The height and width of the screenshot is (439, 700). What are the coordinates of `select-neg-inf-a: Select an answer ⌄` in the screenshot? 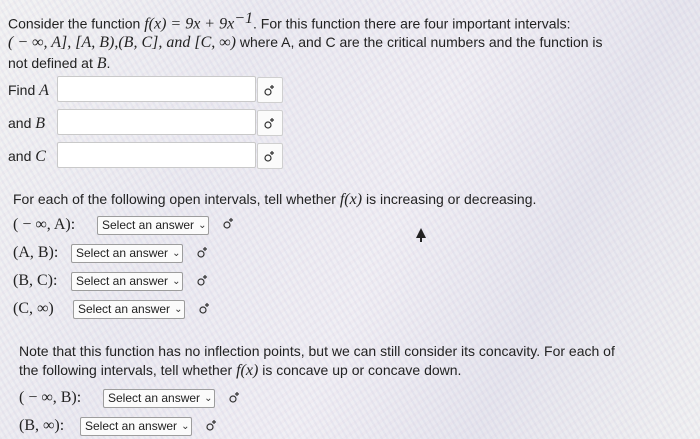 It's located at (153, 225).